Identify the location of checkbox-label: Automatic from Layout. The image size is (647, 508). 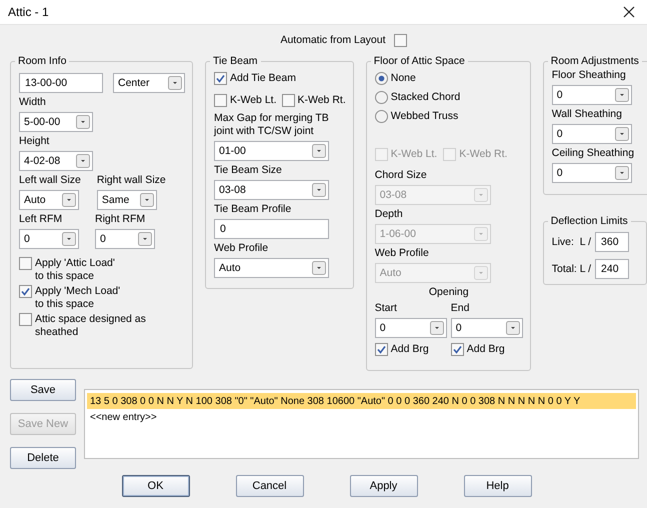
(333, 40).